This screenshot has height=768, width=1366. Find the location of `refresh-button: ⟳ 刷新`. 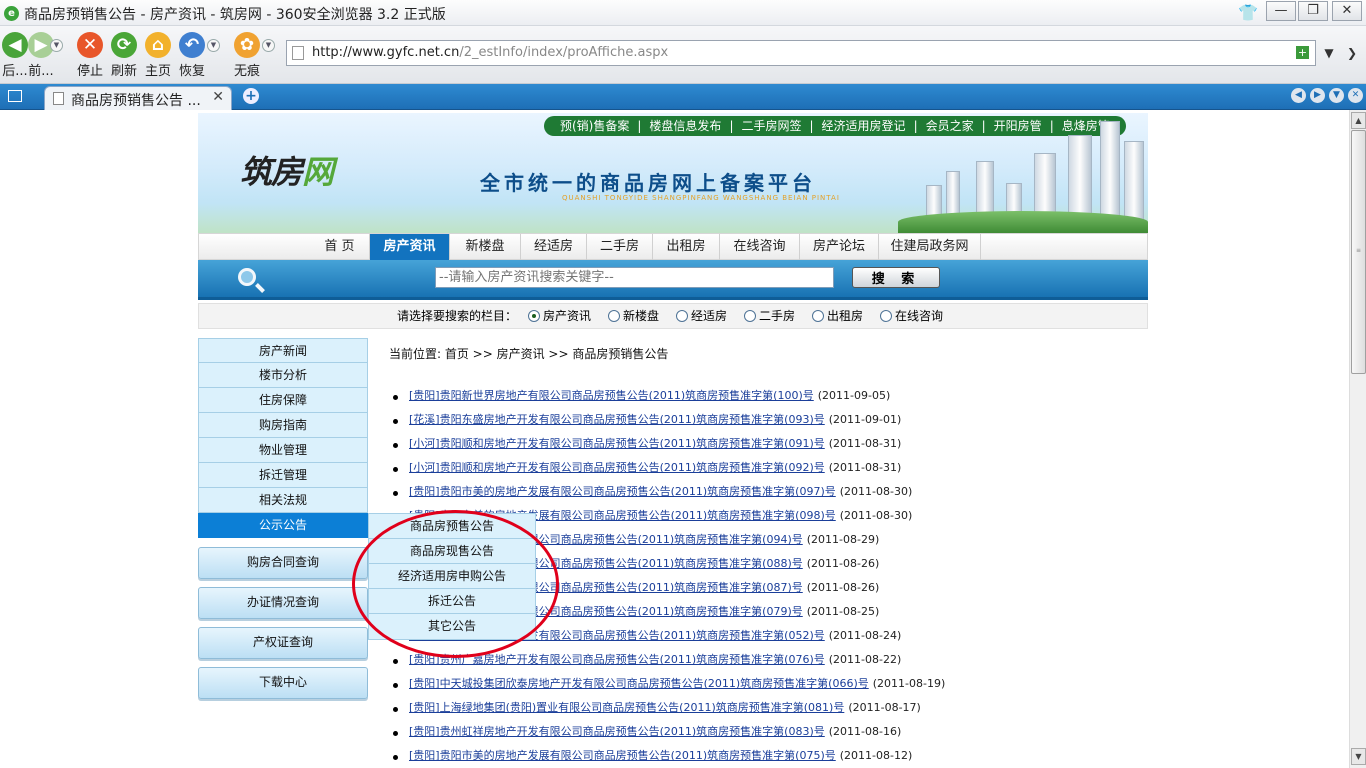

refresh-button: ⟳ 刷新 is located at coordinates (124, 55).